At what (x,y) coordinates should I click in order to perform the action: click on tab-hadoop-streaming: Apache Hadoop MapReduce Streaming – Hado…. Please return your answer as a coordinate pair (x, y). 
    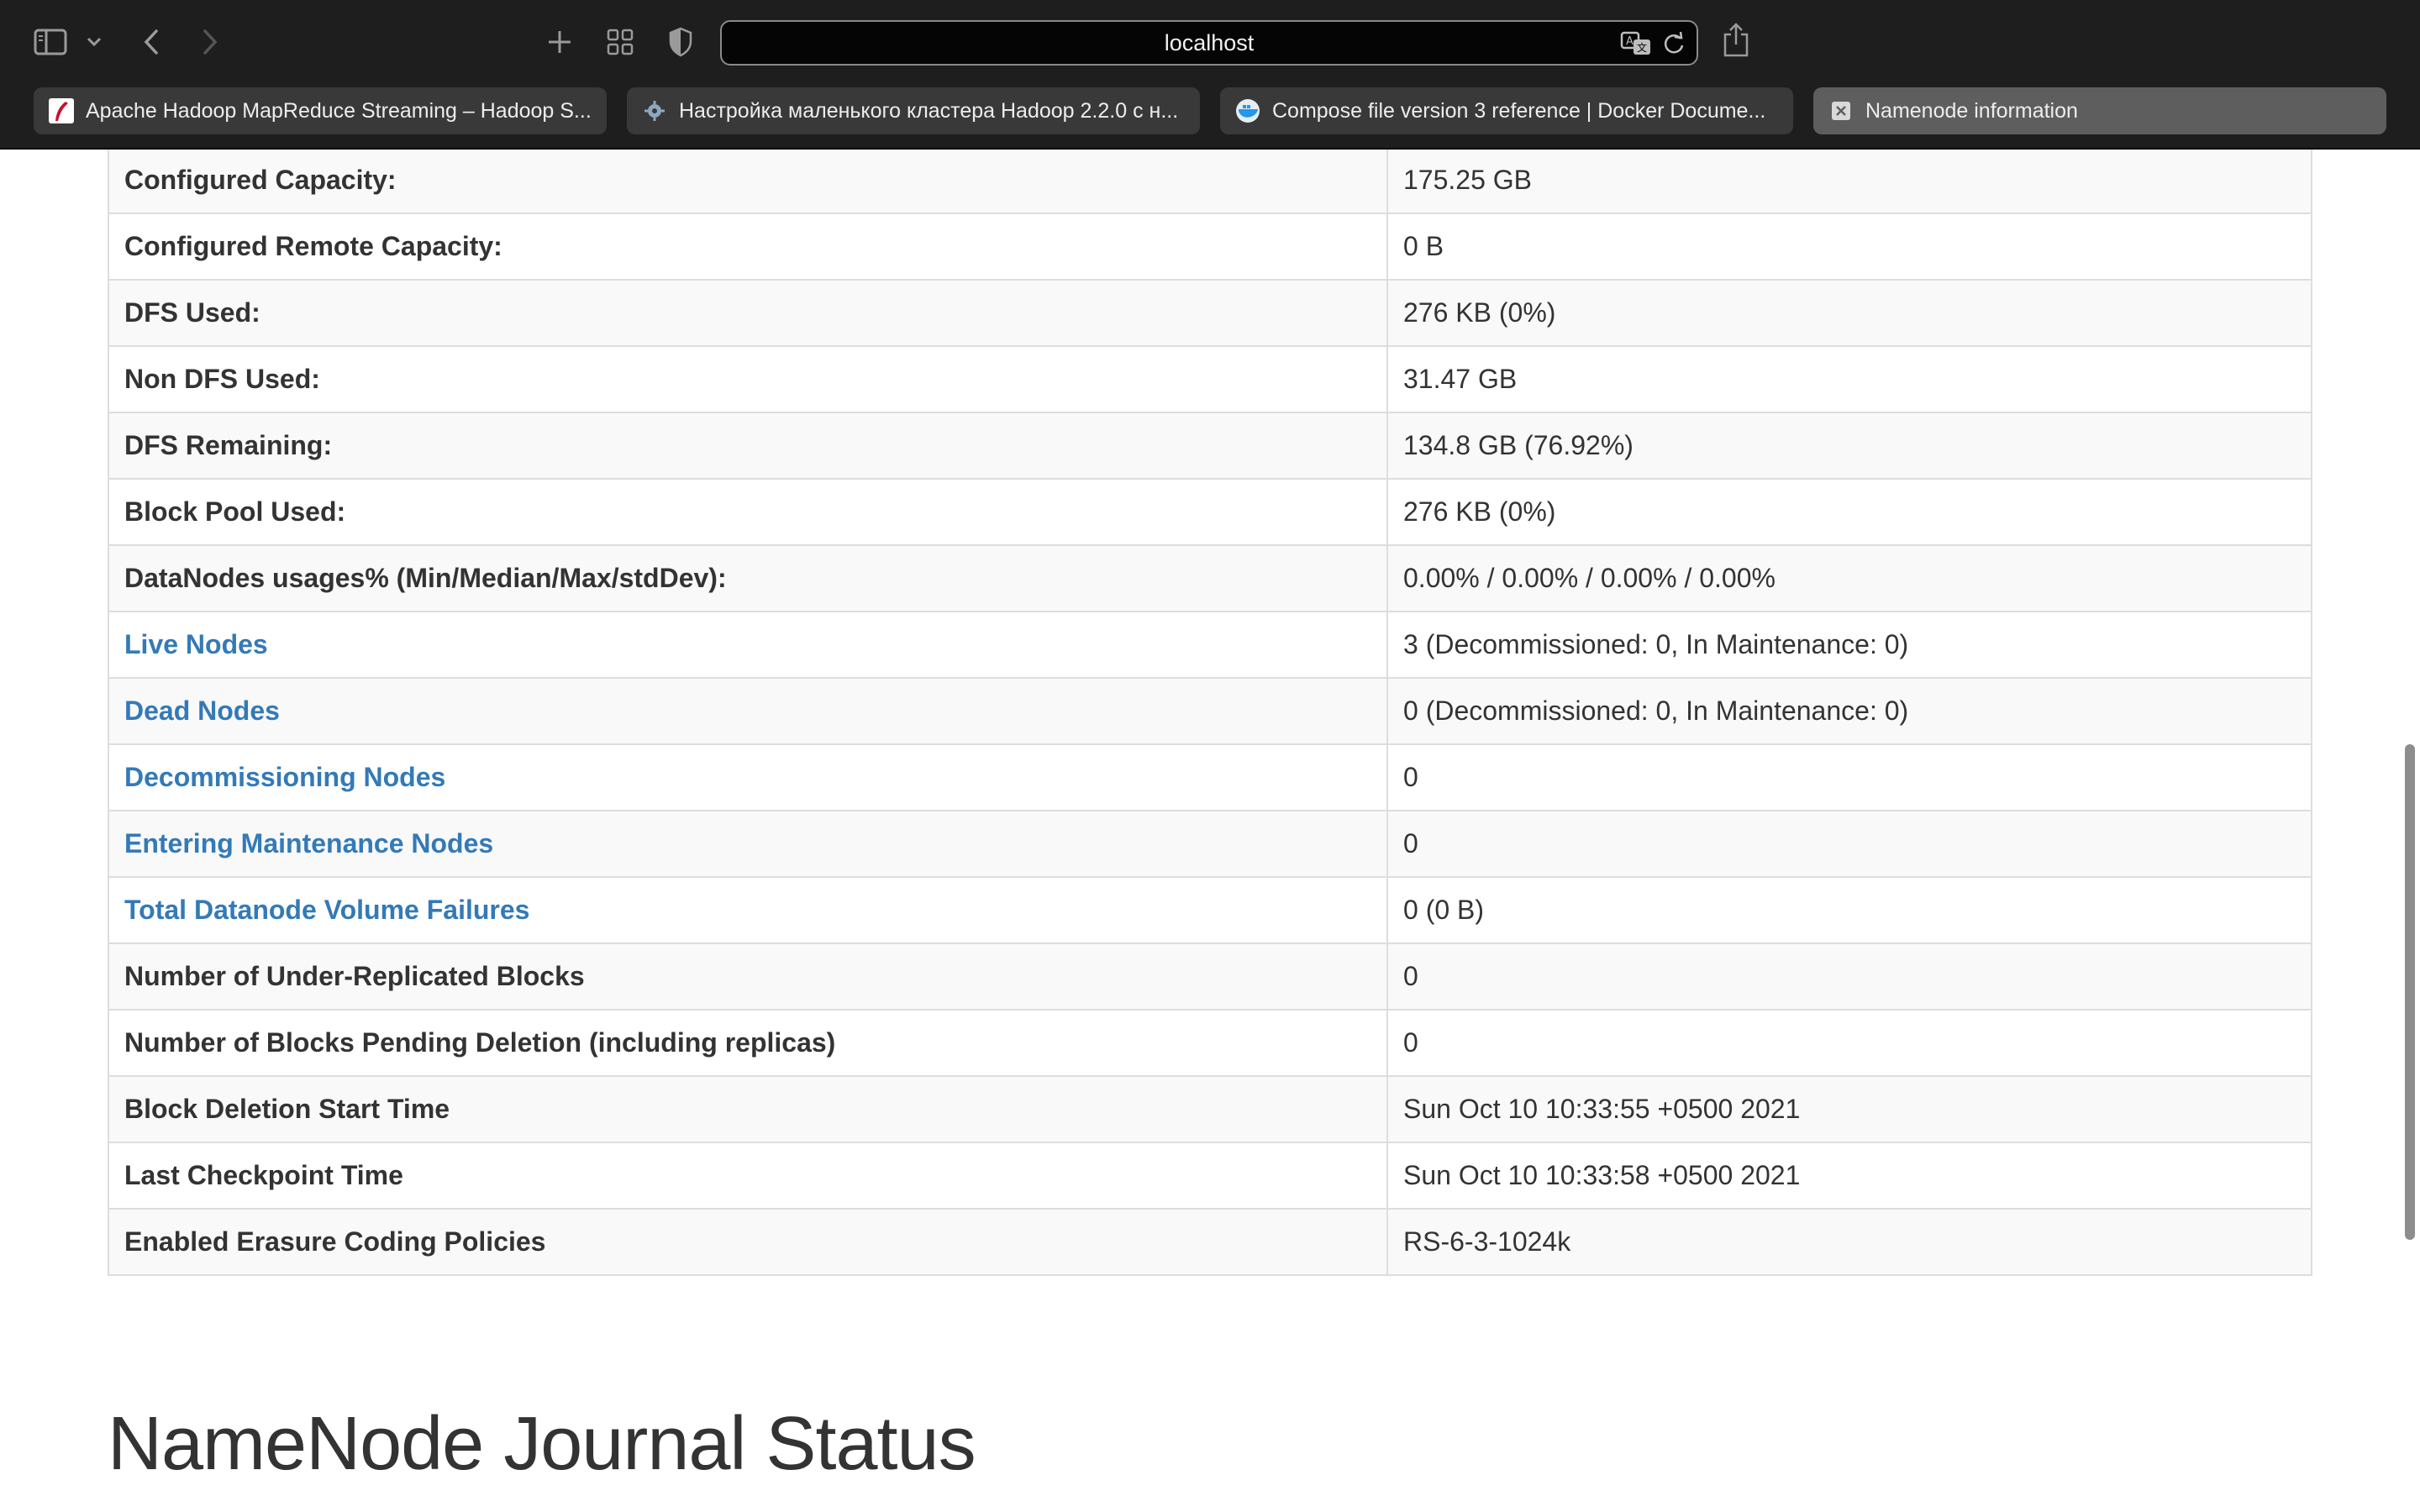
    Looking at the image, I should click on (321, 110).